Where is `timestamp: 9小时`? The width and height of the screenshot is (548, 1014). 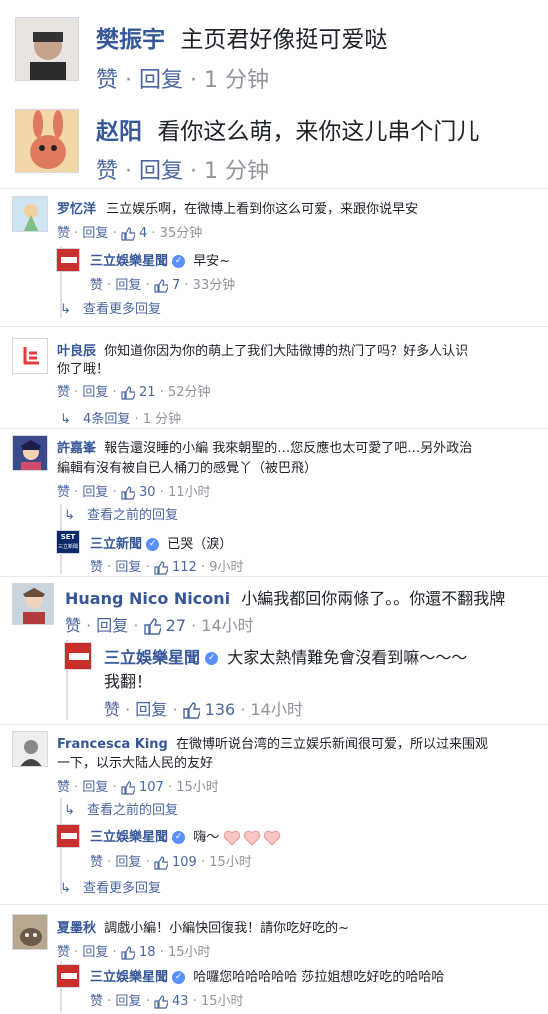 timestamp: 9小时 is located at coordinates (226, 567).